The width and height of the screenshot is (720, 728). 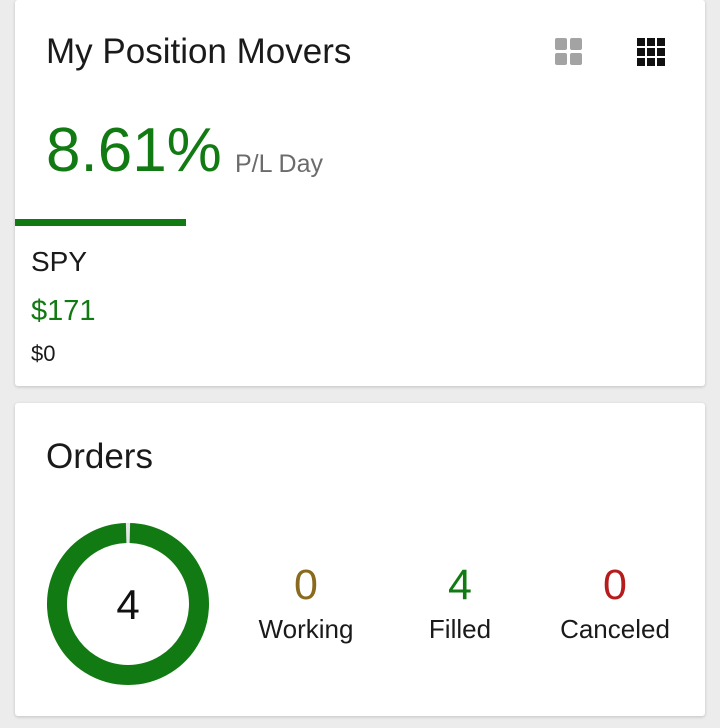 I want to click on canceled-label: Canceled, so click(x=615, y=629).